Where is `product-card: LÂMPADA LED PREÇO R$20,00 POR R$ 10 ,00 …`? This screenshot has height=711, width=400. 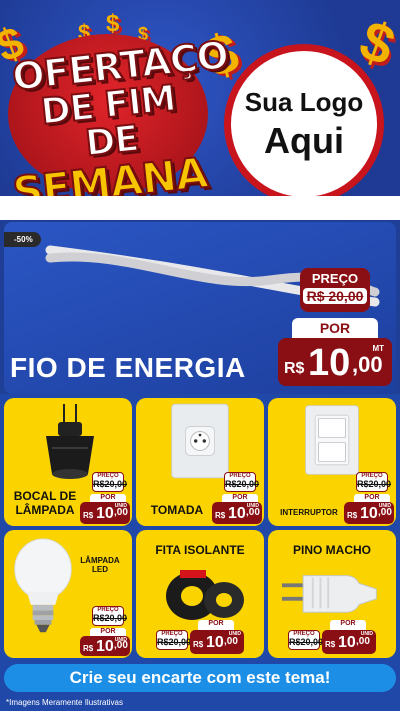
product-card: LÂMPADA LED PREÇO R$20,00 POR R$ 10 ,00 … is located at coordinates (68, 594).